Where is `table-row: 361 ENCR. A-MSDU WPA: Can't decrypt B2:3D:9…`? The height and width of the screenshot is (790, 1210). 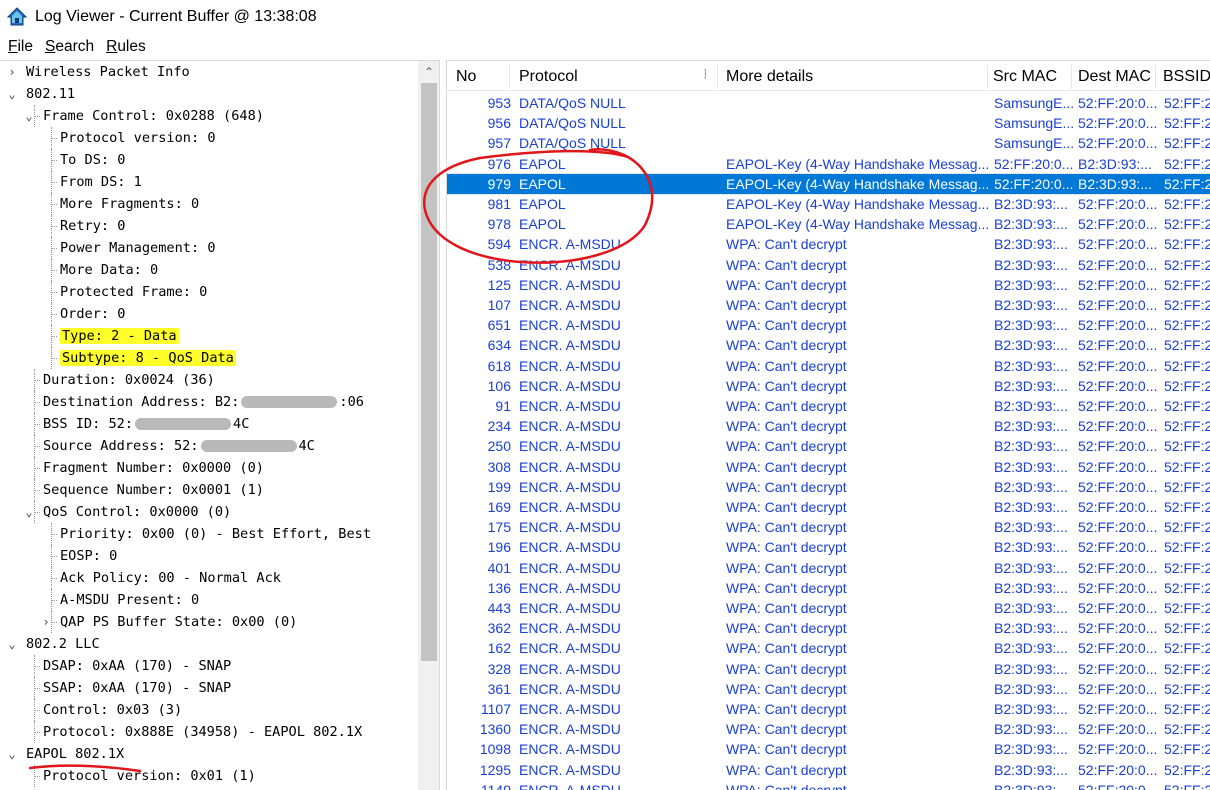 table-row: 361 ENCR. A-MSDU WPA: Can't decrypt B2:3D:9… is located at coordinates (828, 689).